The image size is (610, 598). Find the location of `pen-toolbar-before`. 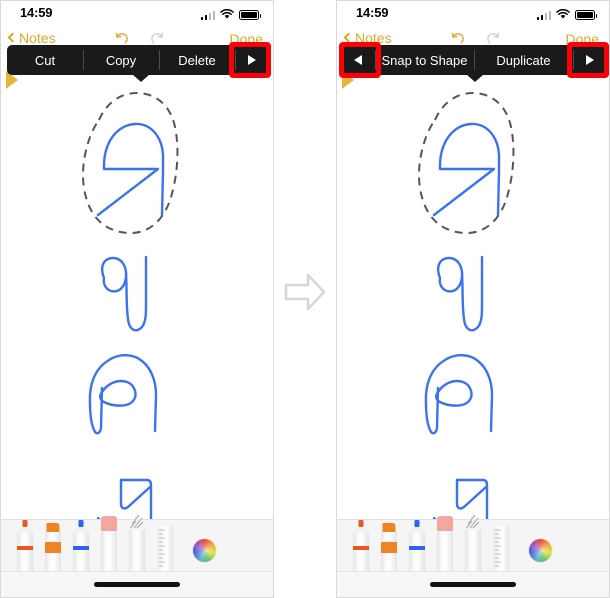

pen-toolbar-before is located at coordinates (137, 553).